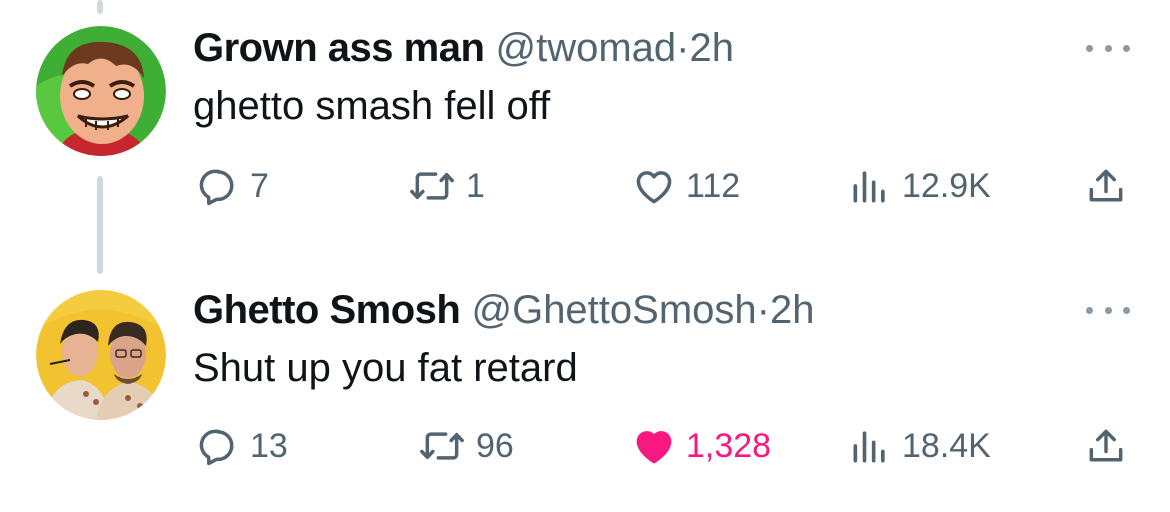 This screenshot has height=512, width=1170. Describe the element at coordinates (946, 446) in the screenshot. I see `view-count: 18.4K` at that location.